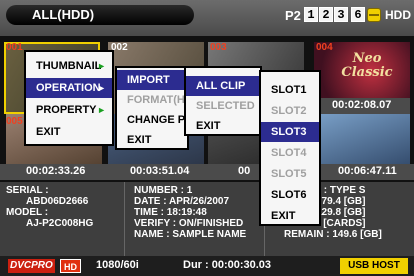 This screenshot has width=414, height=276. I want to click on p2-label: P2, so click(293, 15).